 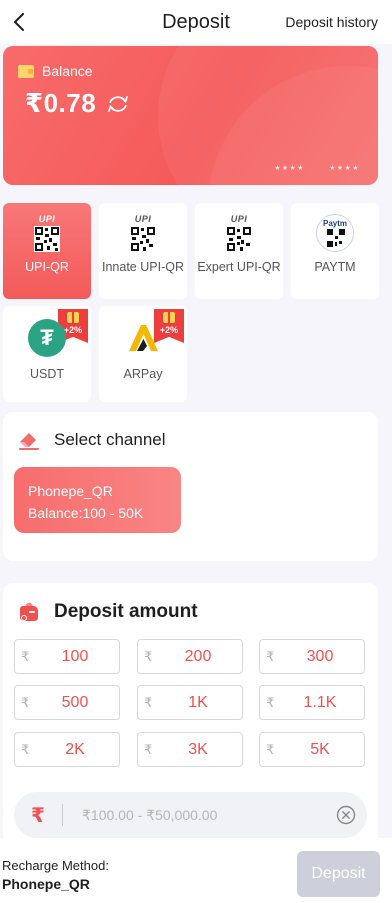 I want to click on pay-method-name: Innate UPI-QR, so click(x=143, y=267).